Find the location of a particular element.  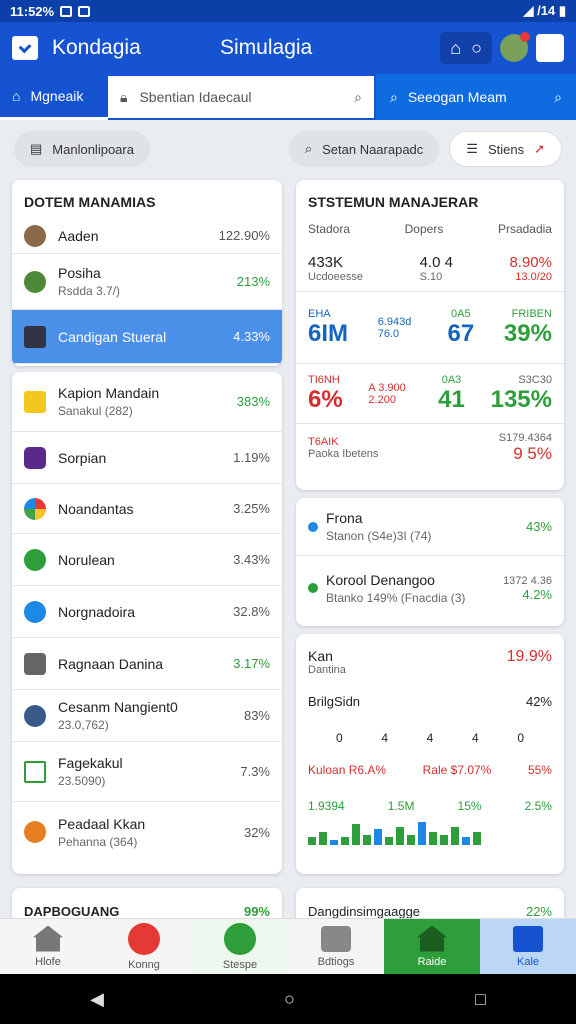

home-button: ○ is located at coordinates (289, 999).